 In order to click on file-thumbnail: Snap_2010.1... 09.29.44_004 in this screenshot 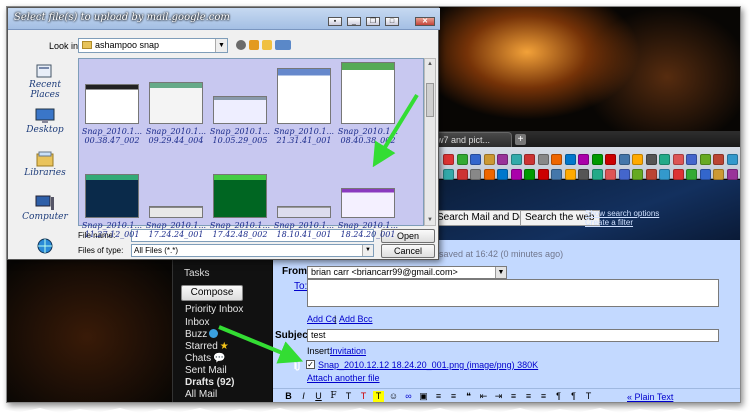, I will do `click(176, 103)`.